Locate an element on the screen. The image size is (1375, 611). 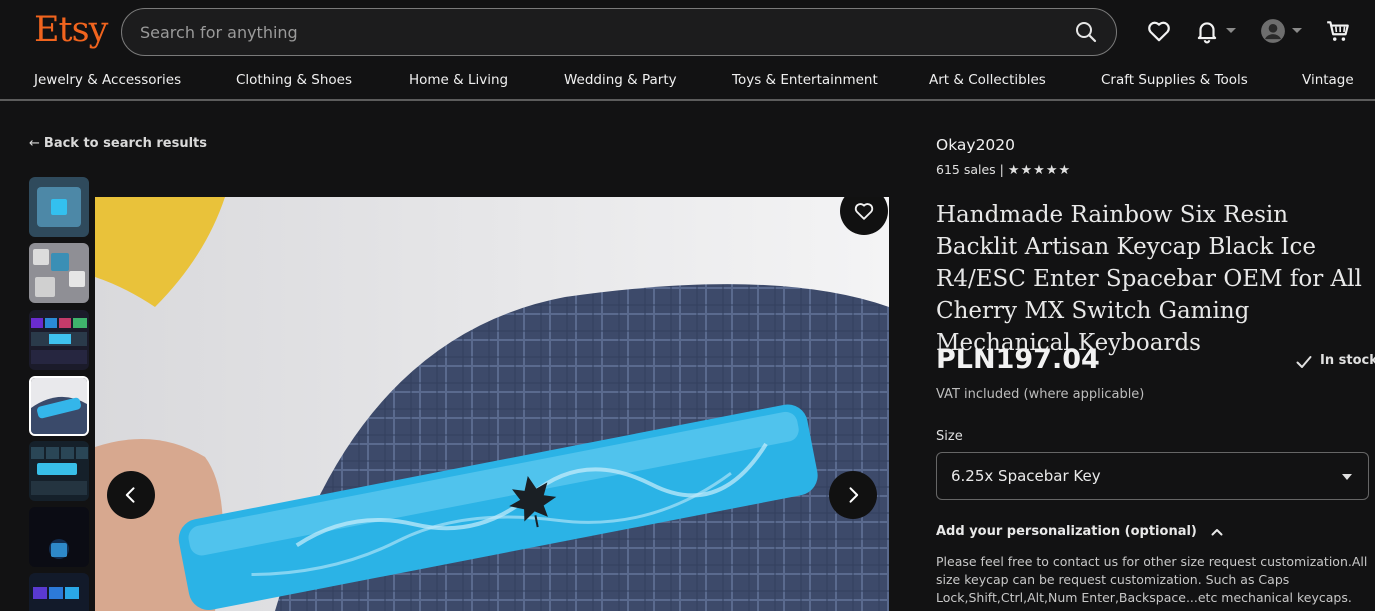
gallery-thumbnail-selected is located at coordinates (59, 406).